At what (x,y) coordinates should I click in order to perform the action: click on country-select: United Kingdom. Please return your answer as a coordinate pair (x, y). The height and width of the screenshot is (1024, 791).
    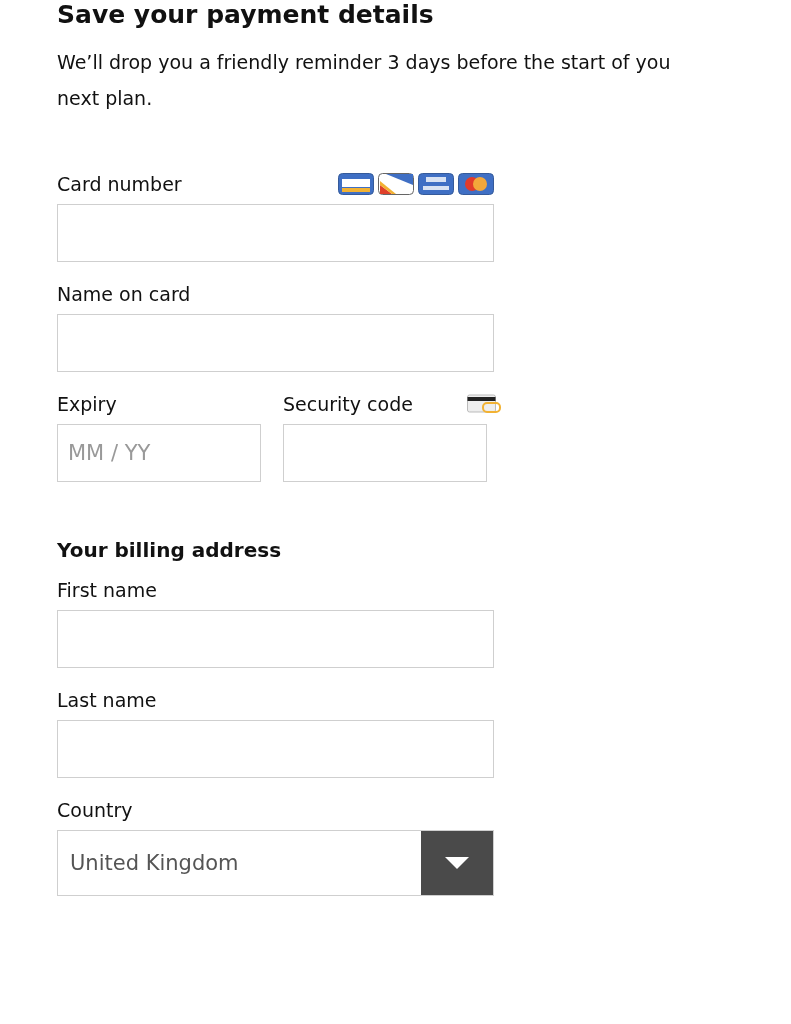
    Looking at the image, I should click on (275, 863).